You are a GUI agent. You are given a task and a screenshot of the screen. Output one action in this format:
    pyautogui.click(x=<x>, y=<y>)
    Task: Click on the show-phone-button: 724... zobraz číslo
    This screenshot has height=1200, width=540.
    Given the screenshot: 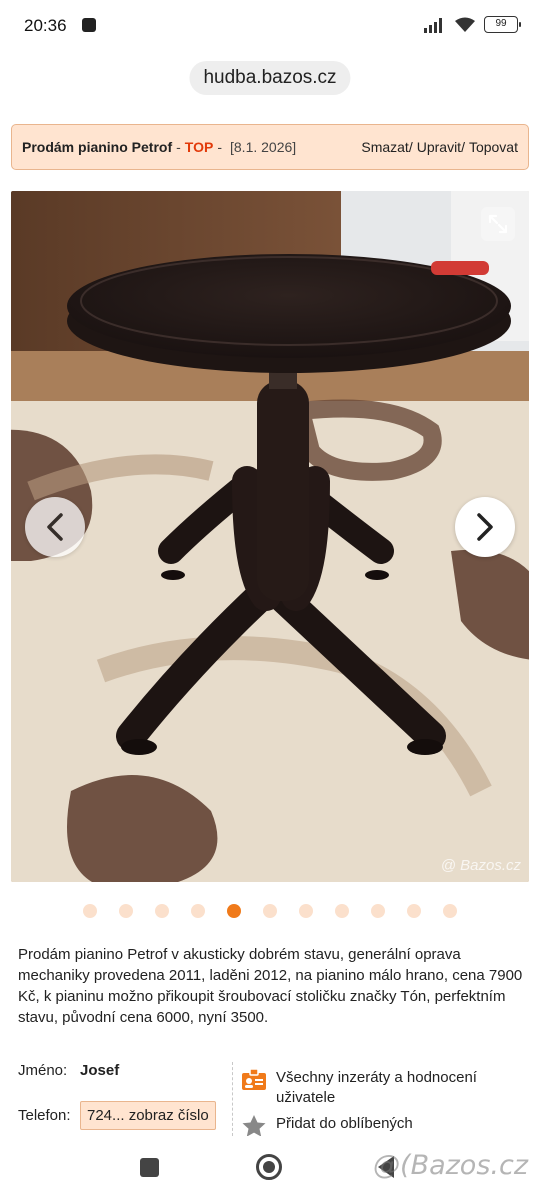 What is the action you would take?
    pyautogui.click(x=148, y=1115)
    